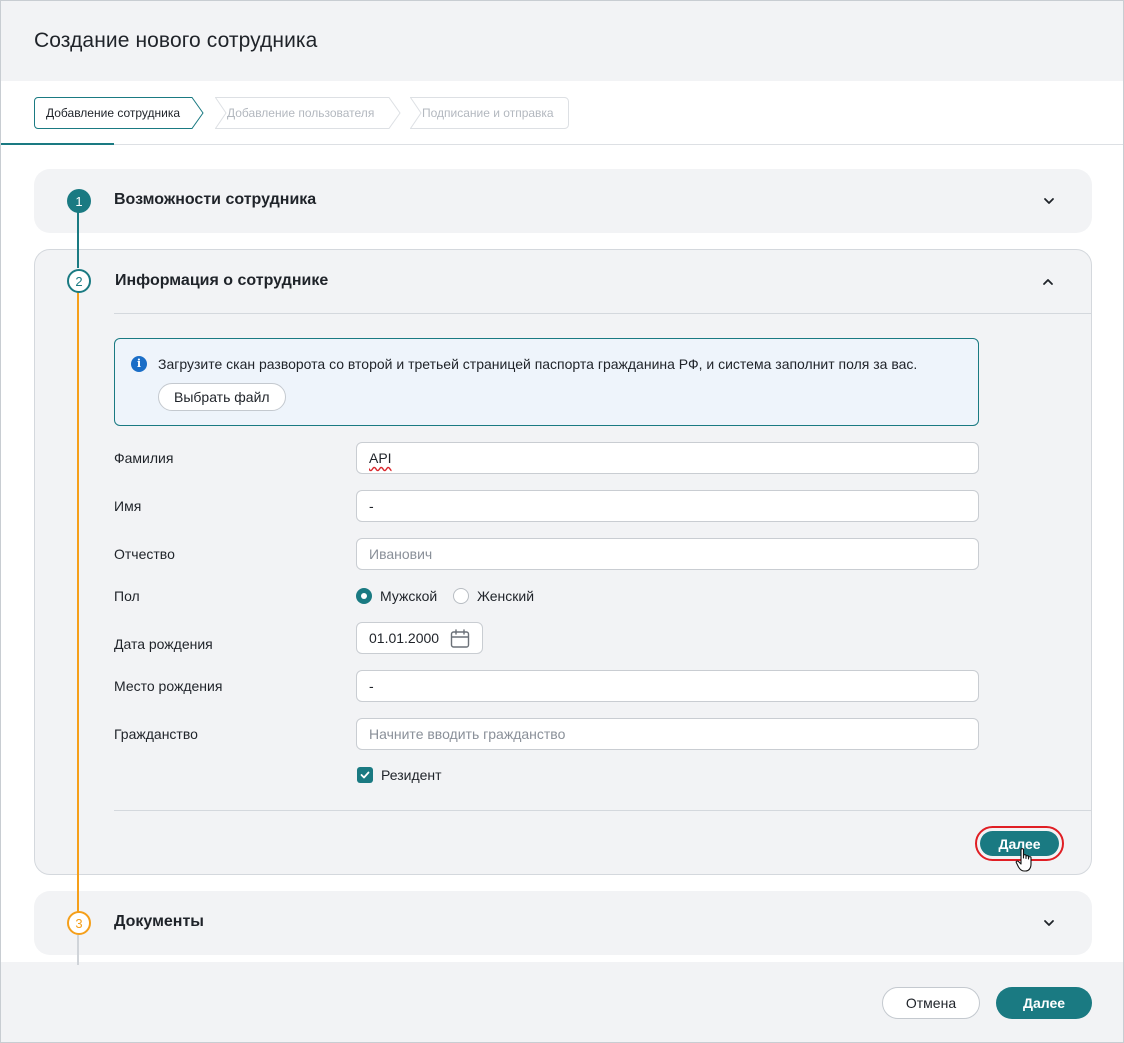 Image resolution: width=1124 pixels, height=1043 pixels. Describe the element at coordinates (667, 686) in the screenshot. I see `birth-place-field: -` at that location.